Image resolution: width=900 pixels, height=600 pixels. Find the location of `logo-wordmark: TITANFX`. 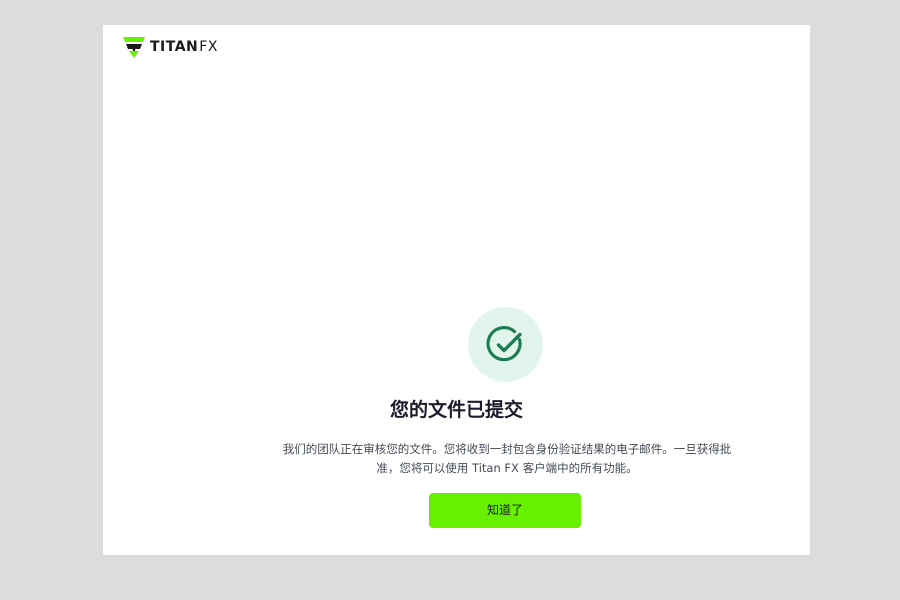

logo-wordmark: TITANFX is located at coordinates (184, 47).